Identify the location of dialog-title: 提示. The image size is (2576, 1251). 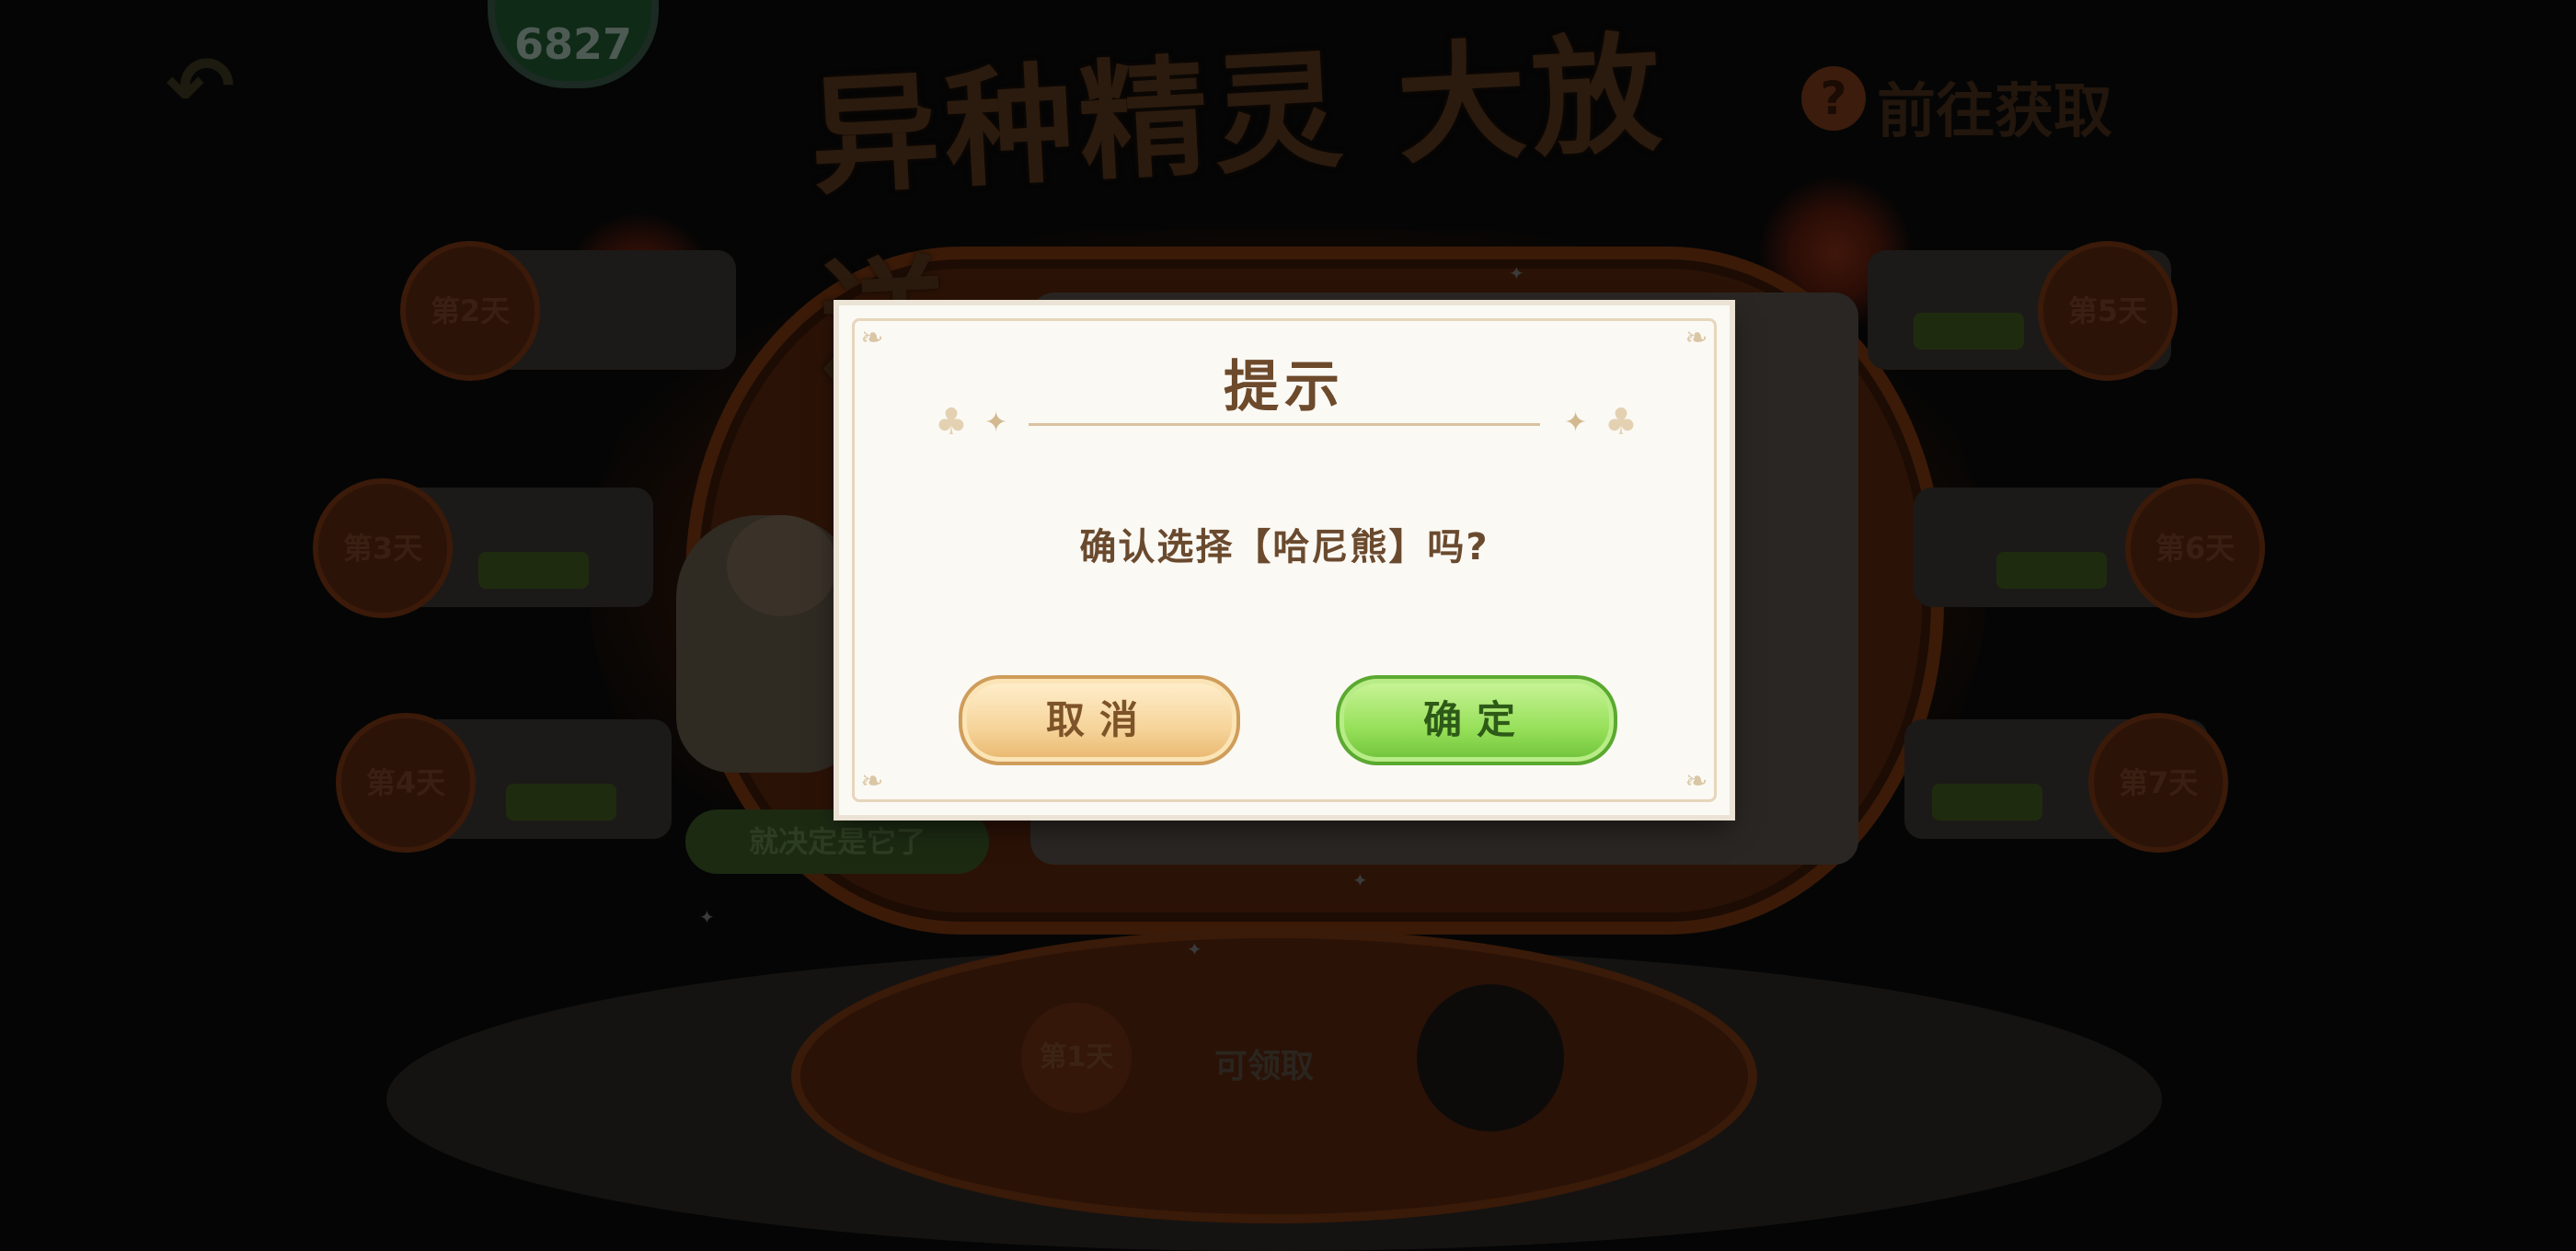
(1284, 387).